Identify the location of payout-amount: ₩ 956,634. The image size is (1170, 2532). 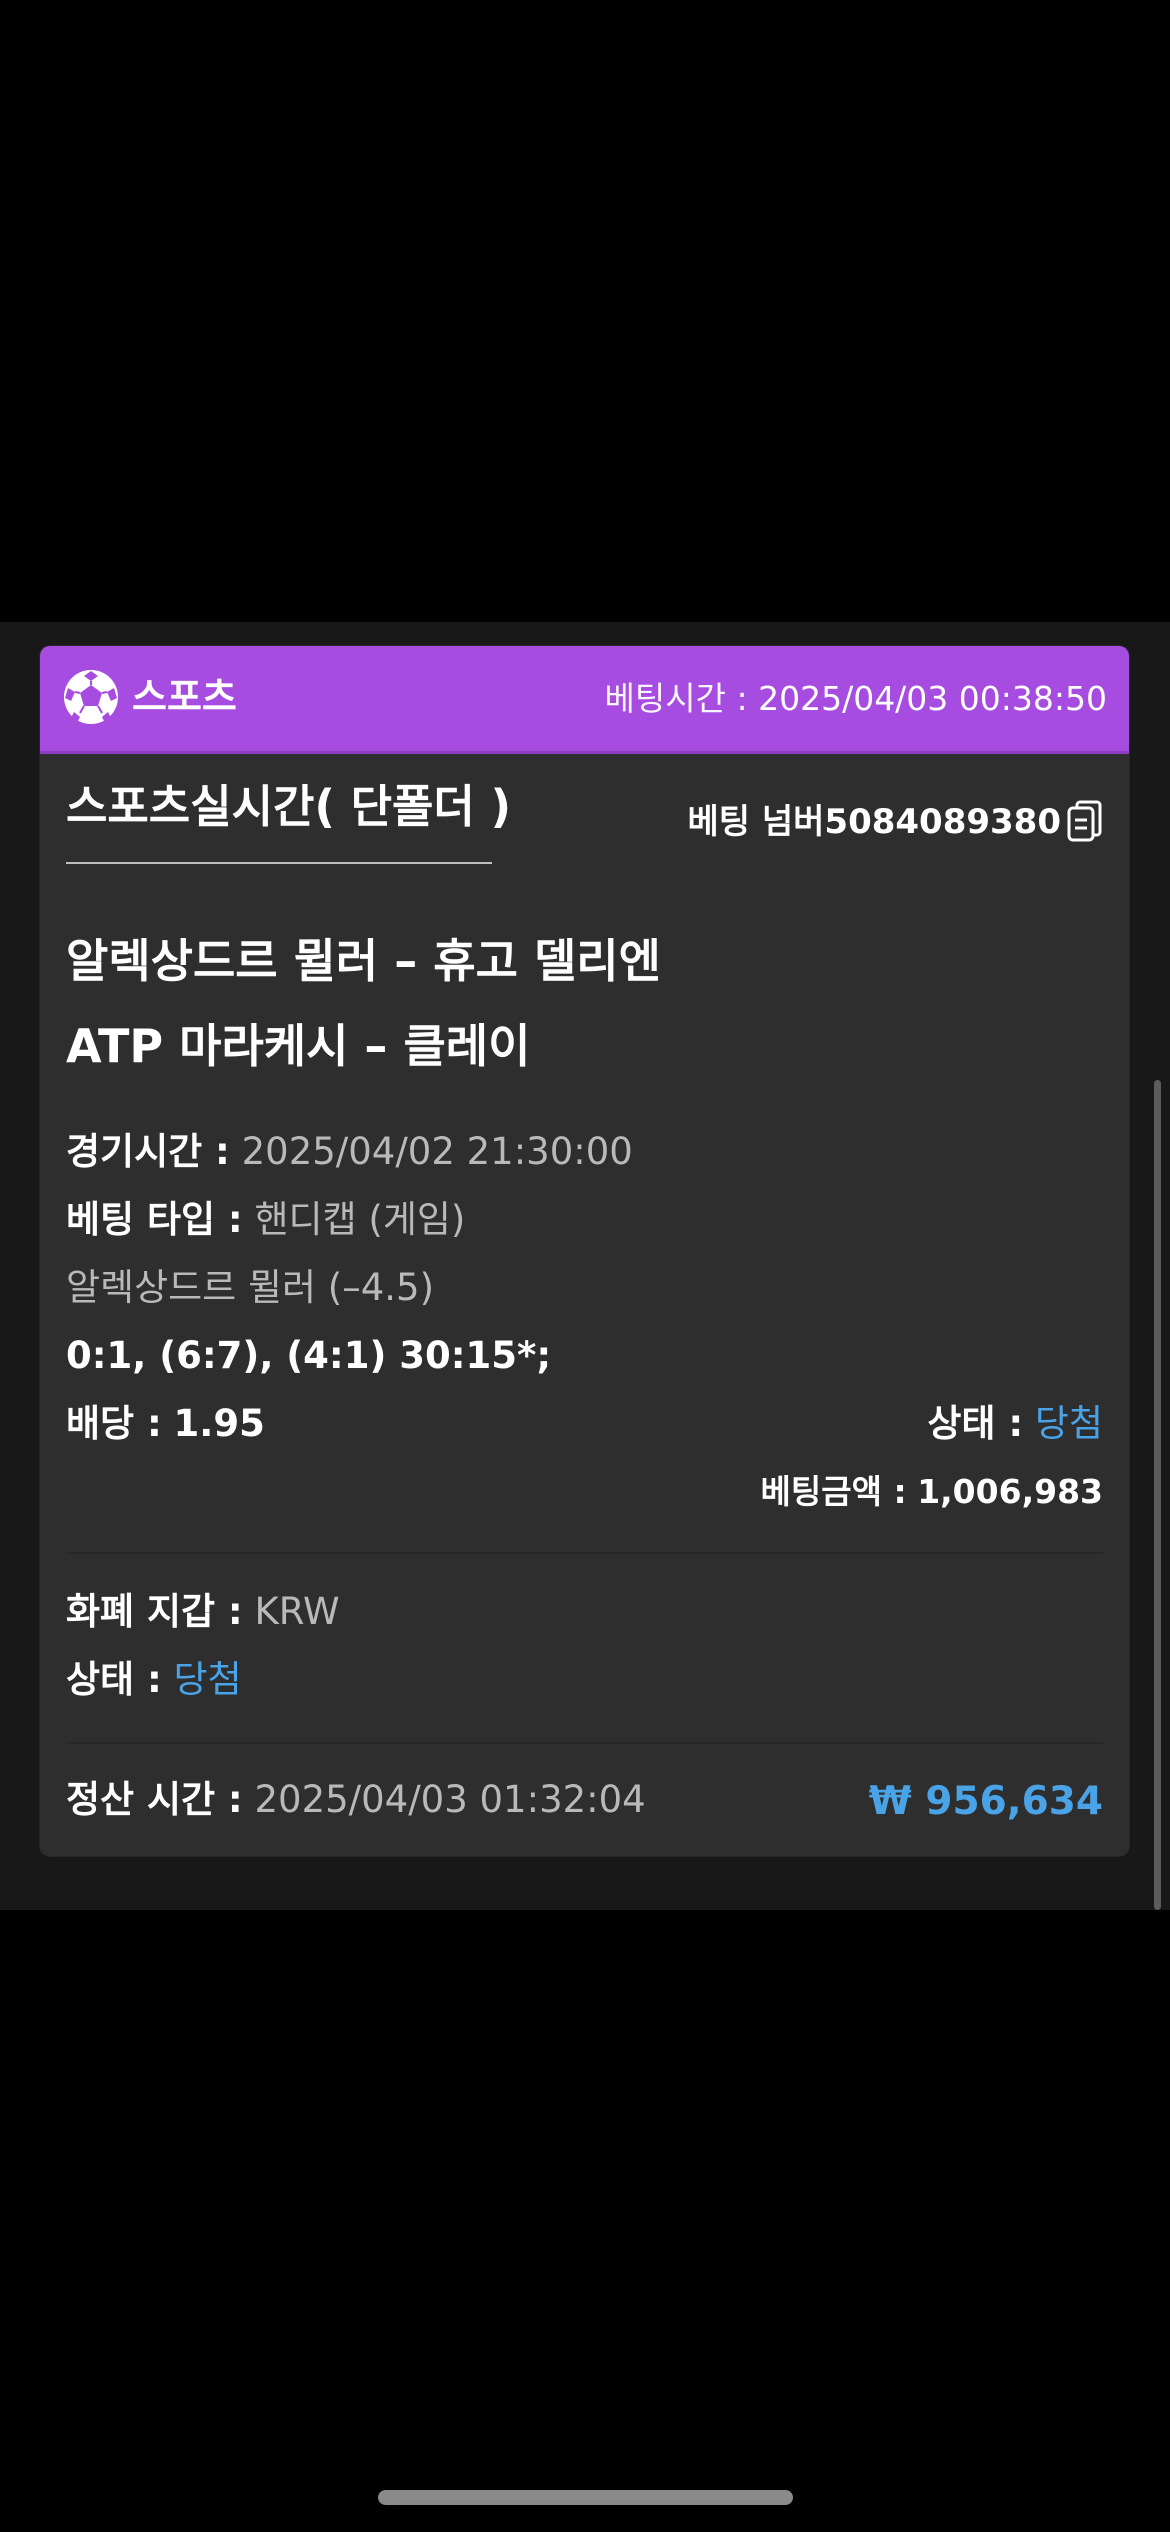
(985, 1801).